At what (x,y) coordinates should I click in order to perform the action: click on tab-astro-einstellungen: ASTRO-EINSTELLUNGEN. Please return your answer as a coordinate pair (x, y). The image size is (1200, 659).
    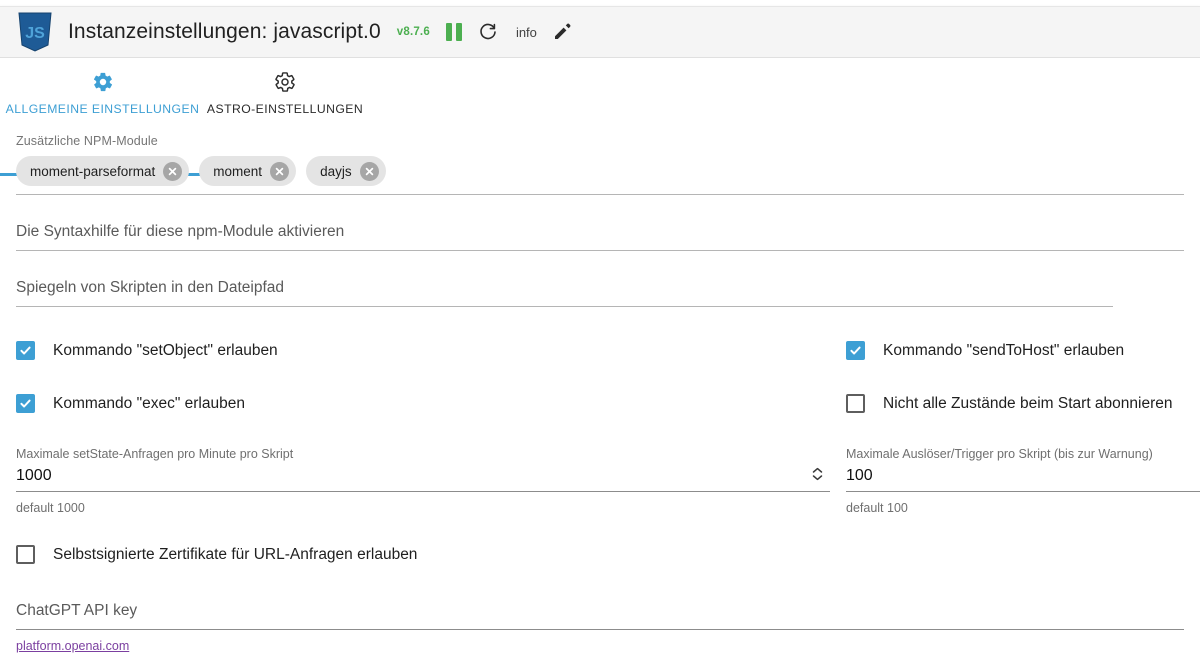
    Looking at the image, I should click on (285, 93).